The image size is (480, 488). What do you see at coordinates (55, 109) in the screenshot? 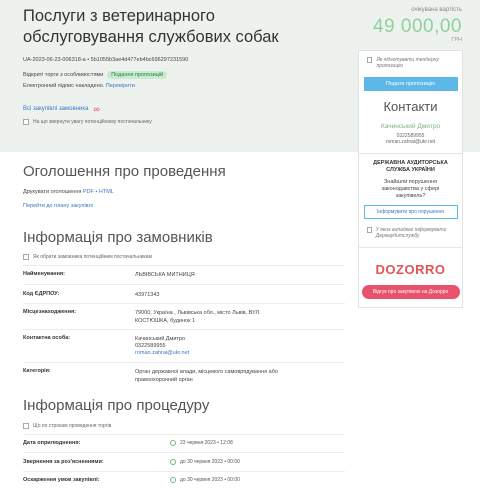
I see `all-purchases-label: Всі закупівлі замовника` at bounding box center [55, 109].